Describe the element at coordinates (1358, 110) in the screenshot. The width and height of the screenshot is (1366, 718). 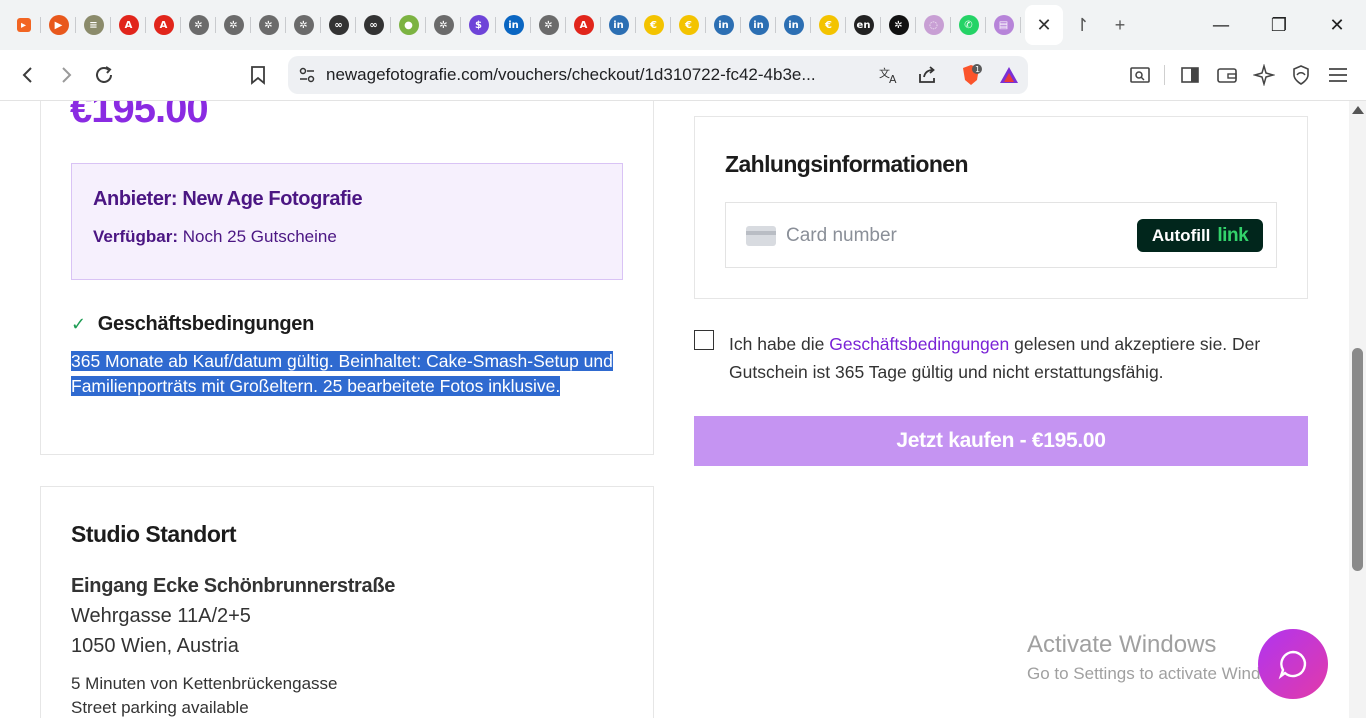
I see `scroll-up-arrow-icon` at that location.